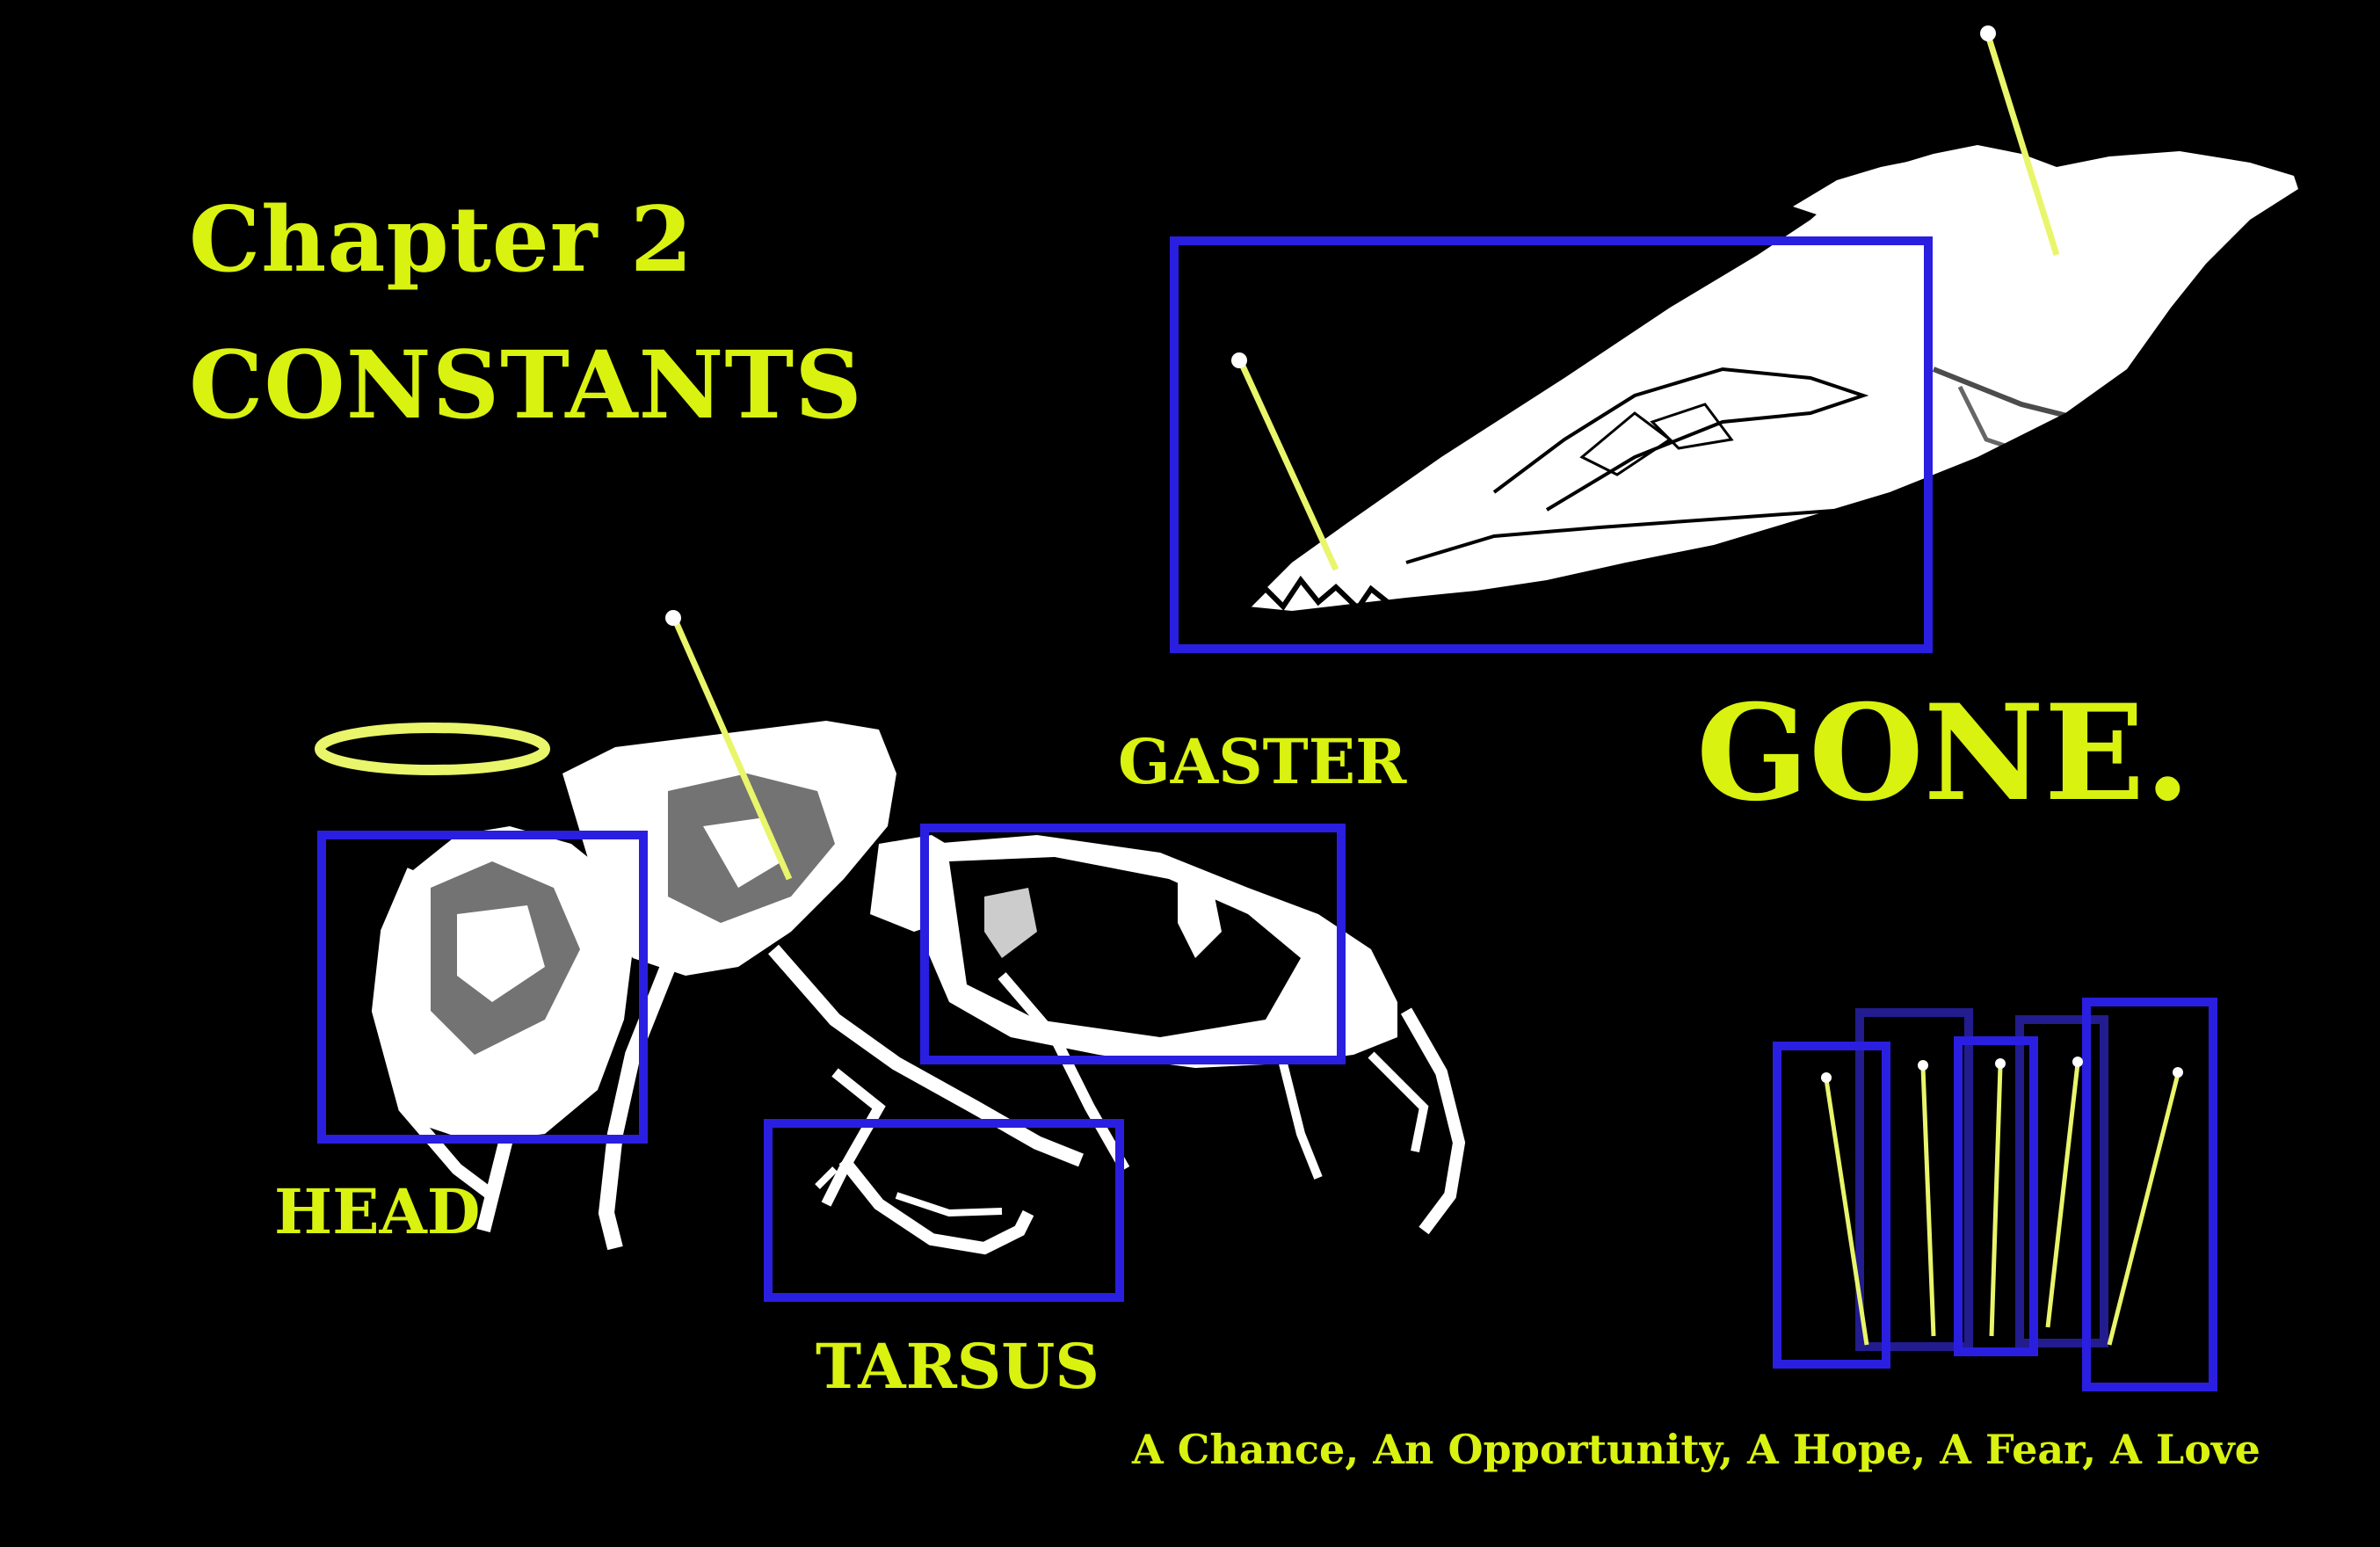 The image size is (2380, 1547). What do you see at coordinates (1262, 761) in the screenshot?
I see `gaster-label: GASTER` at bounding box center [1262, 761].